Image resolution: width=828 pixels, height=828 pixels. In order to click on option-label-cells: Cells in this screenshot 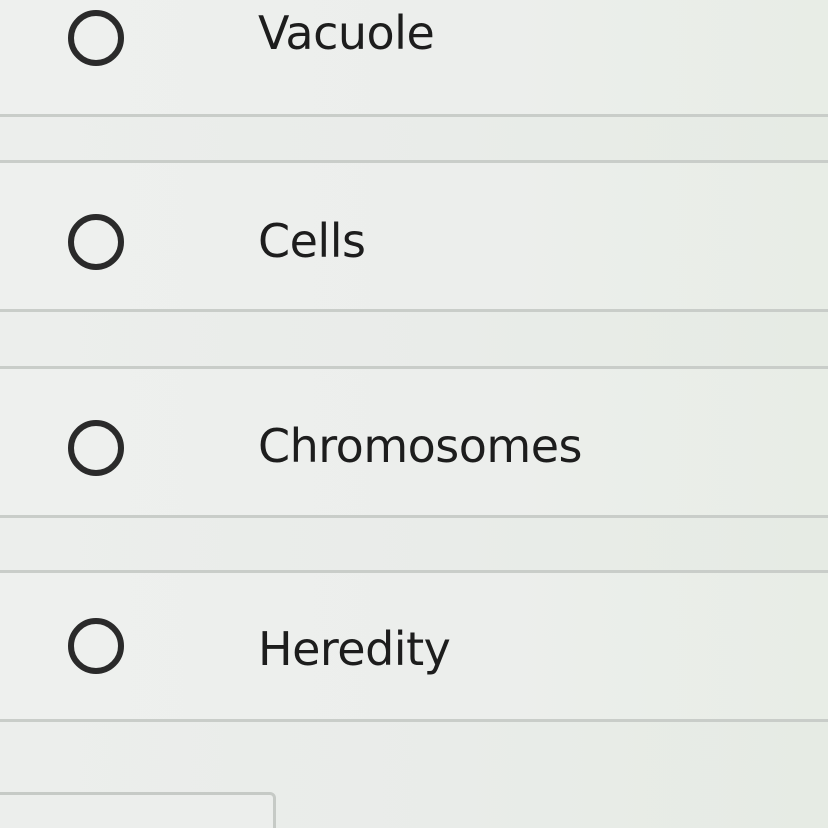, I will do `click(312, 241)`.